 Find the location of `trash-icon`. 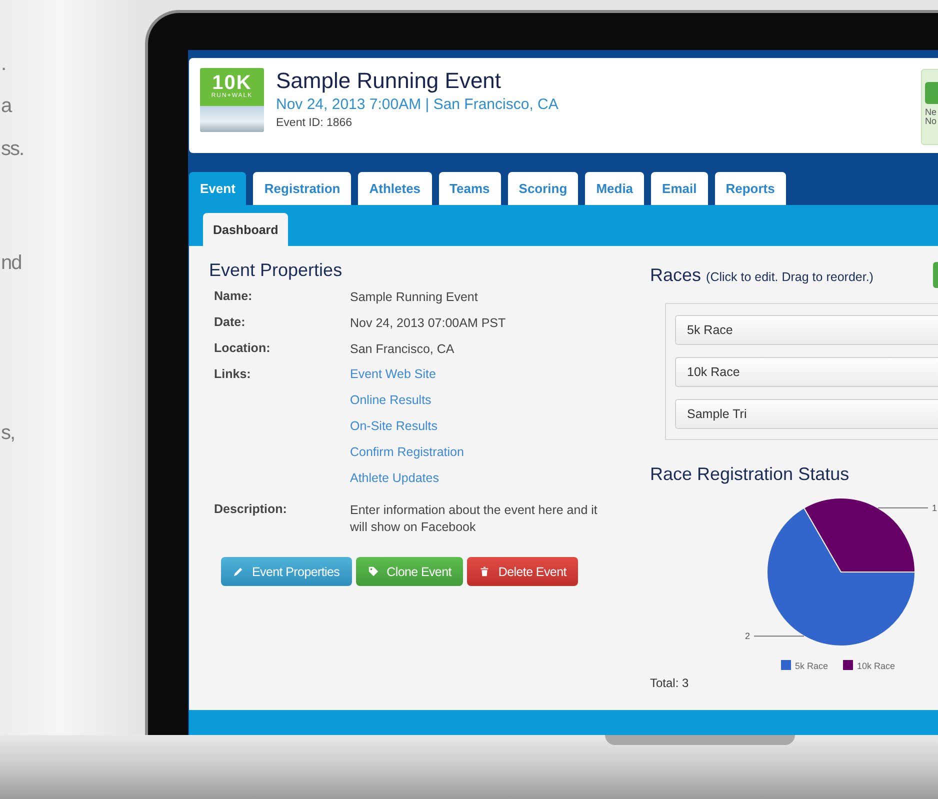

trash-icon is located at coordinates (484, 571).